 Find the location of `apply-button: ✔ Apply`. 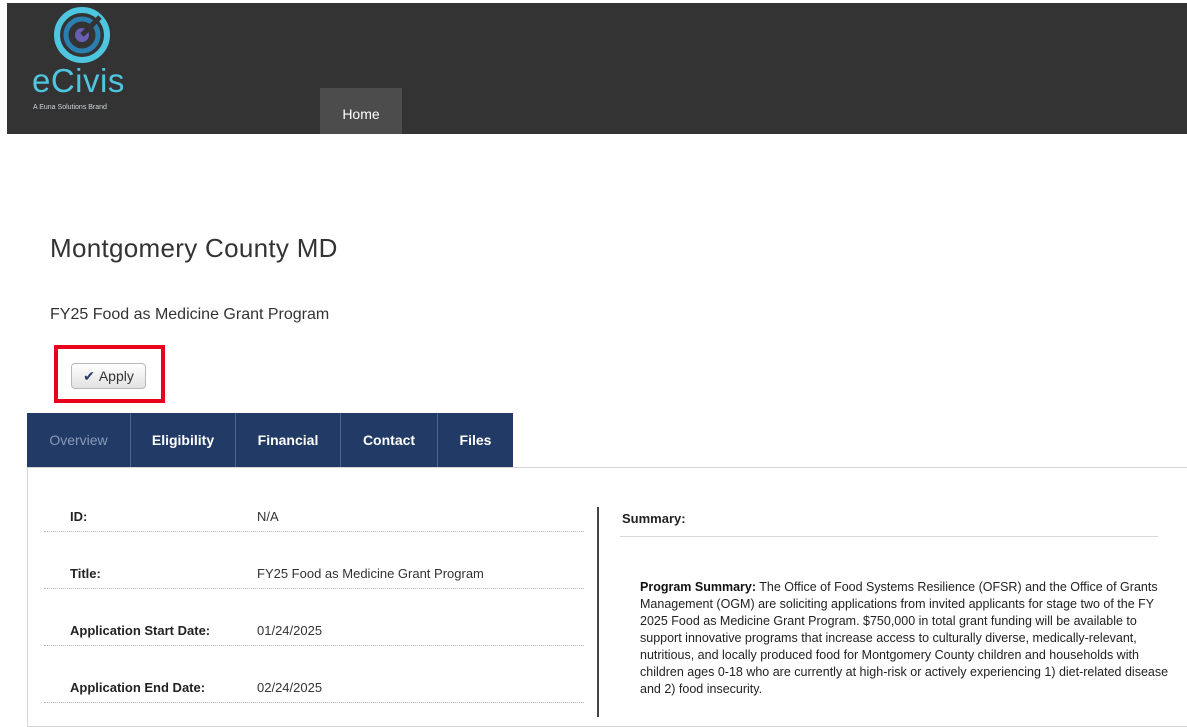

apply-button: ✔ Apply is located at coordinates (108, 376).